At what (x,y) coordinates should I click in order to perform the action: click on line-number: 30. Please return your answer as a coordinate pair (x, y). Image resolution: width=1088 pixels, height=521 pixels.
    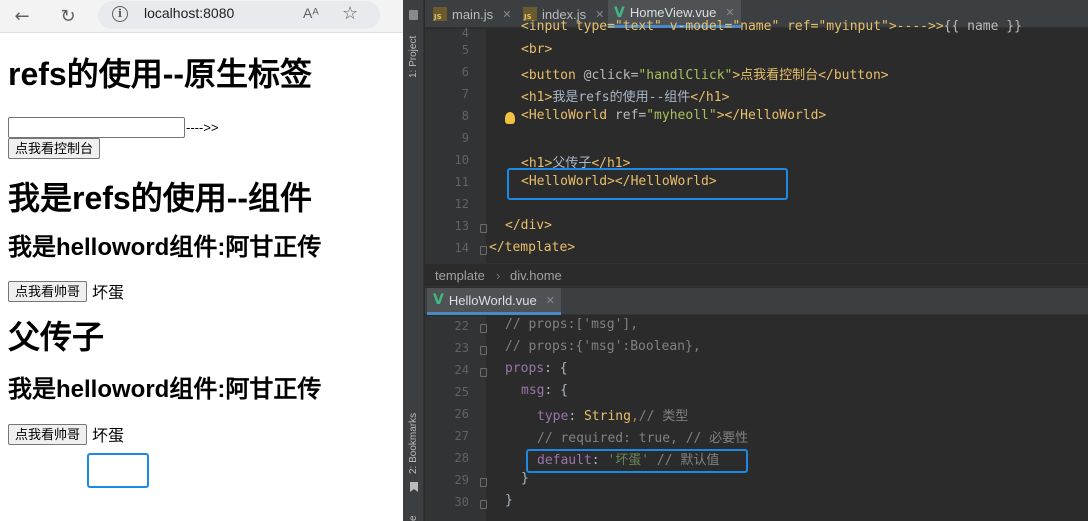
    Looking at the image, I should click on (461, 502).